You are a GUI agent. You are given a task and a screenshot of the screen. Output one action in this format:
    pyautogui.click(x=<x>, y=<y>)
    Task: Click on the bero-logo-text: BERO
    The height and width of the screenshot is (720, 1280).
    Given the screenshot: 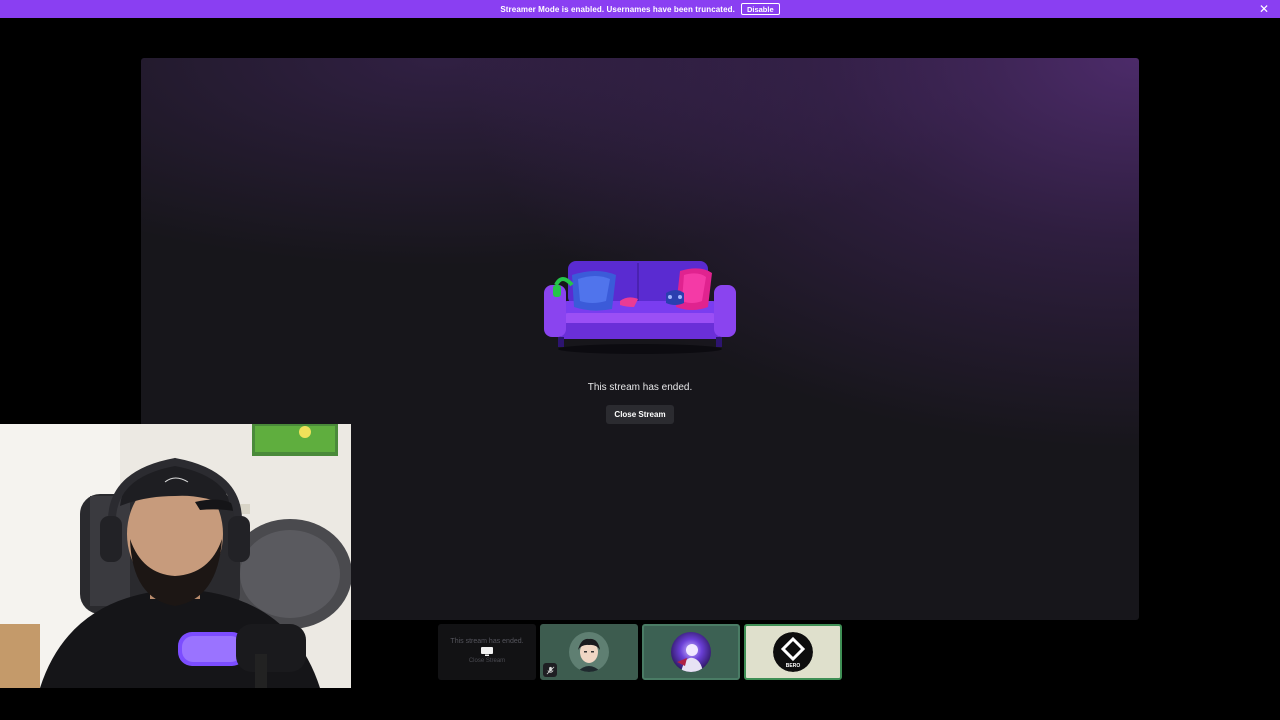 What is the action you would take?
    pyautogui.click(x=793, y=666)
    